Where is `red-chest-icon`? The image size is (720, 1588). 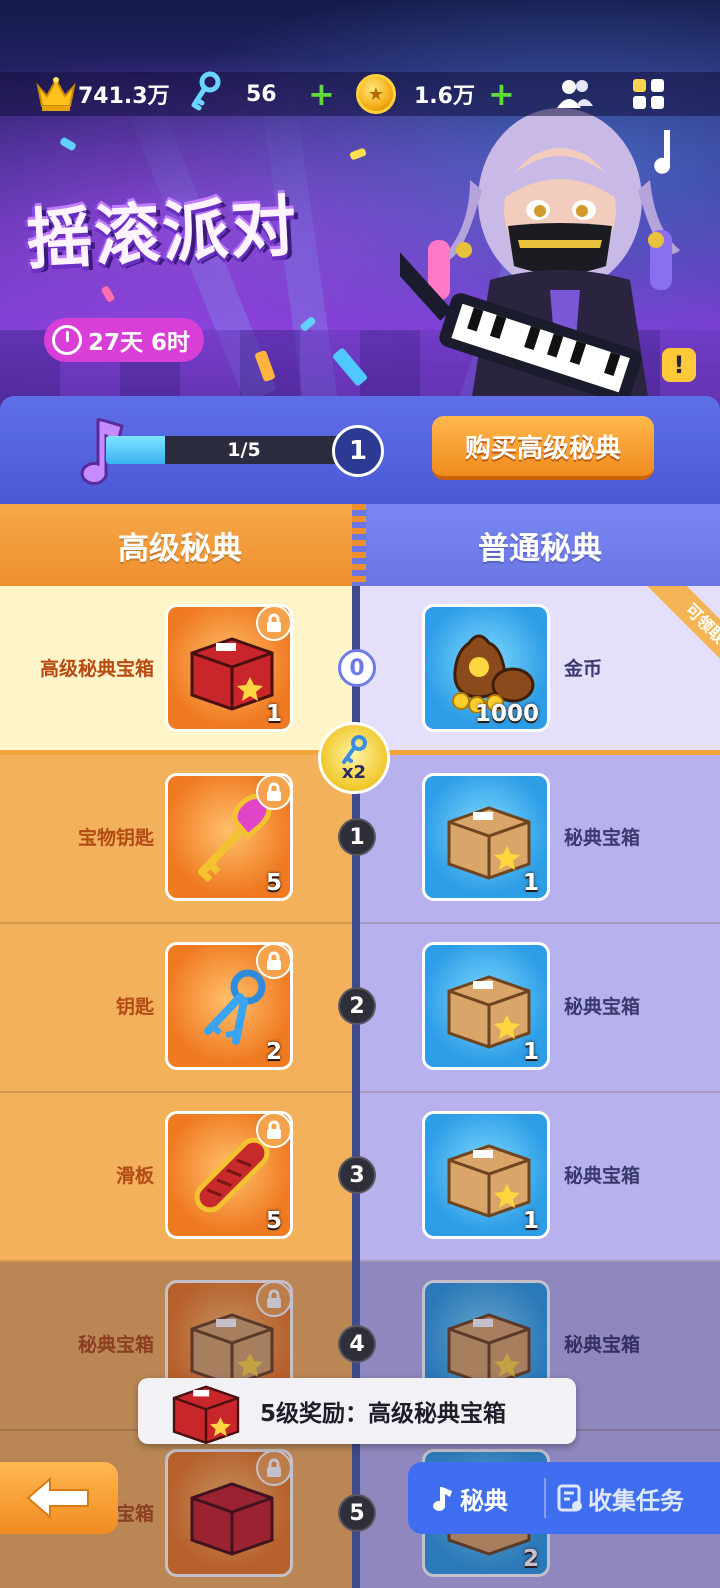 red-chest-icon is located at coordinates (206, 1415).